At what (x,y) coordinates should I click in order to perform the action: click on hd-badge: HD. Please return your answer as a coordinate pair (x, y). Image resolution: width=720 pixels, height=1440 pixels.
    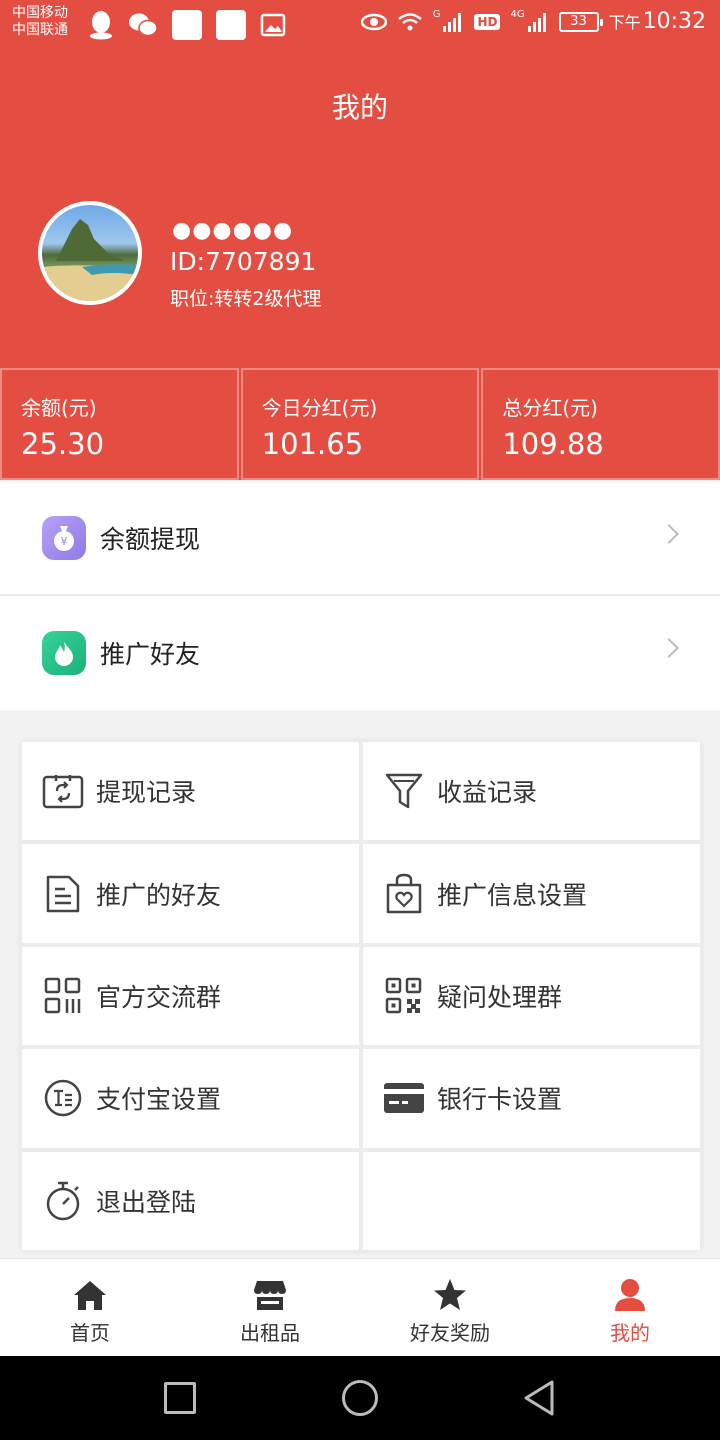
    Looking at the image, I should click on (487, 21).